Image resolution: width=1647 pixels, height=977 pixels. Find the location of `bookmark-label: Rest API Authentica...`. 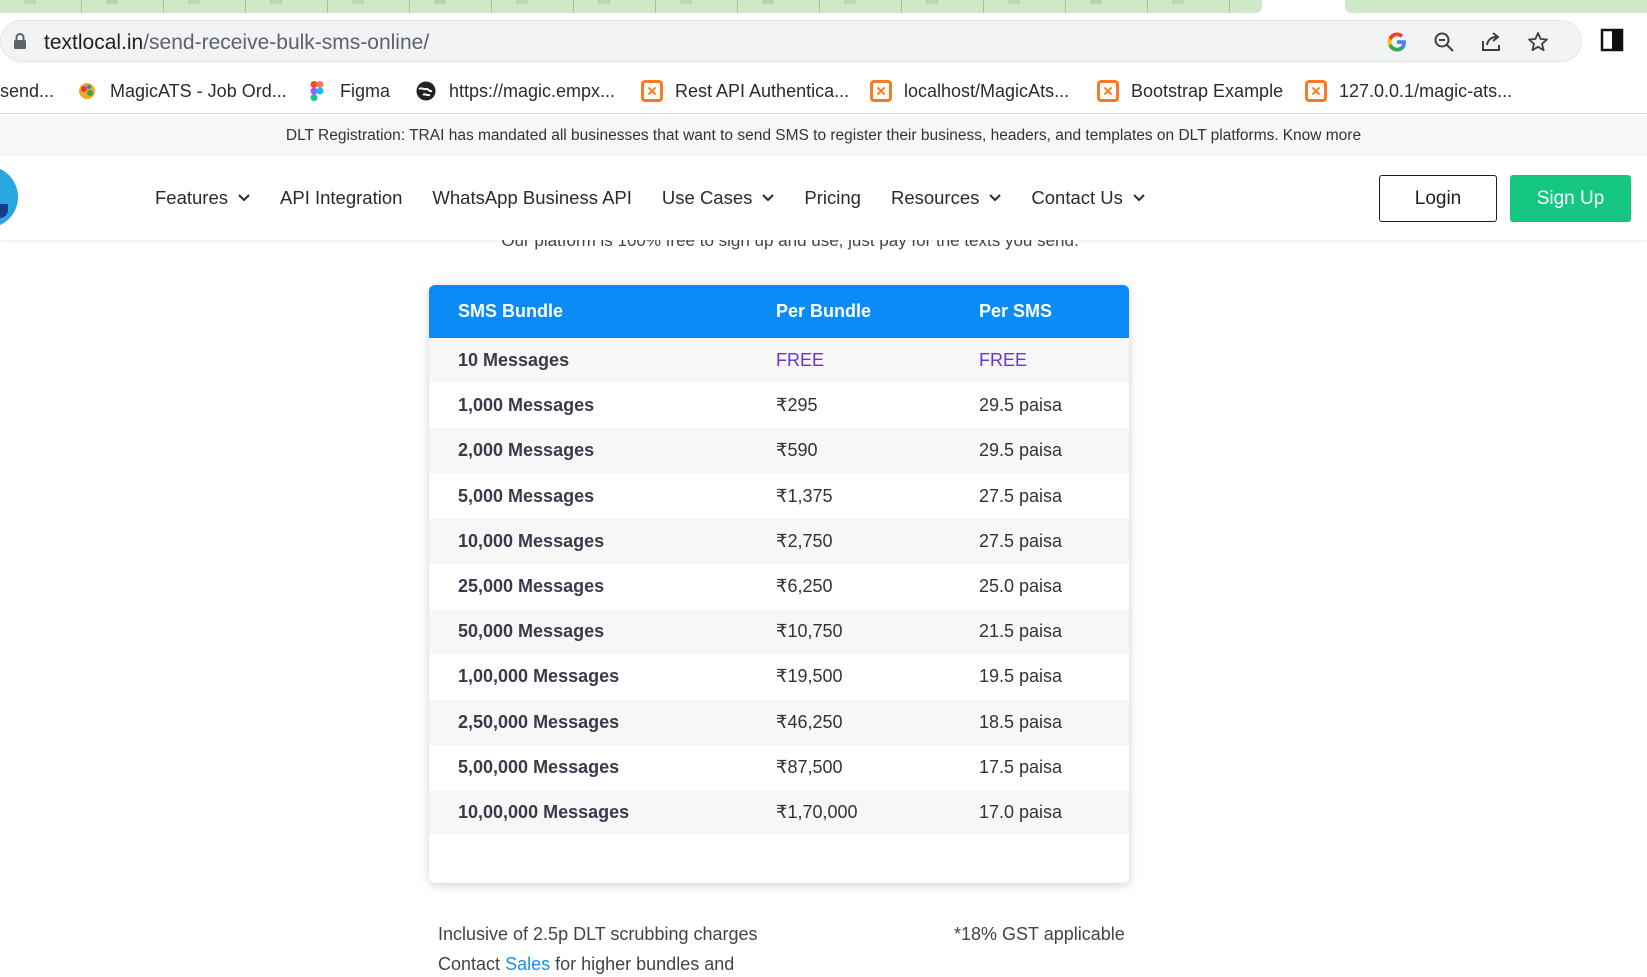

bookmark-label: Rest API Authentica... is located at coordinates (762, 90).